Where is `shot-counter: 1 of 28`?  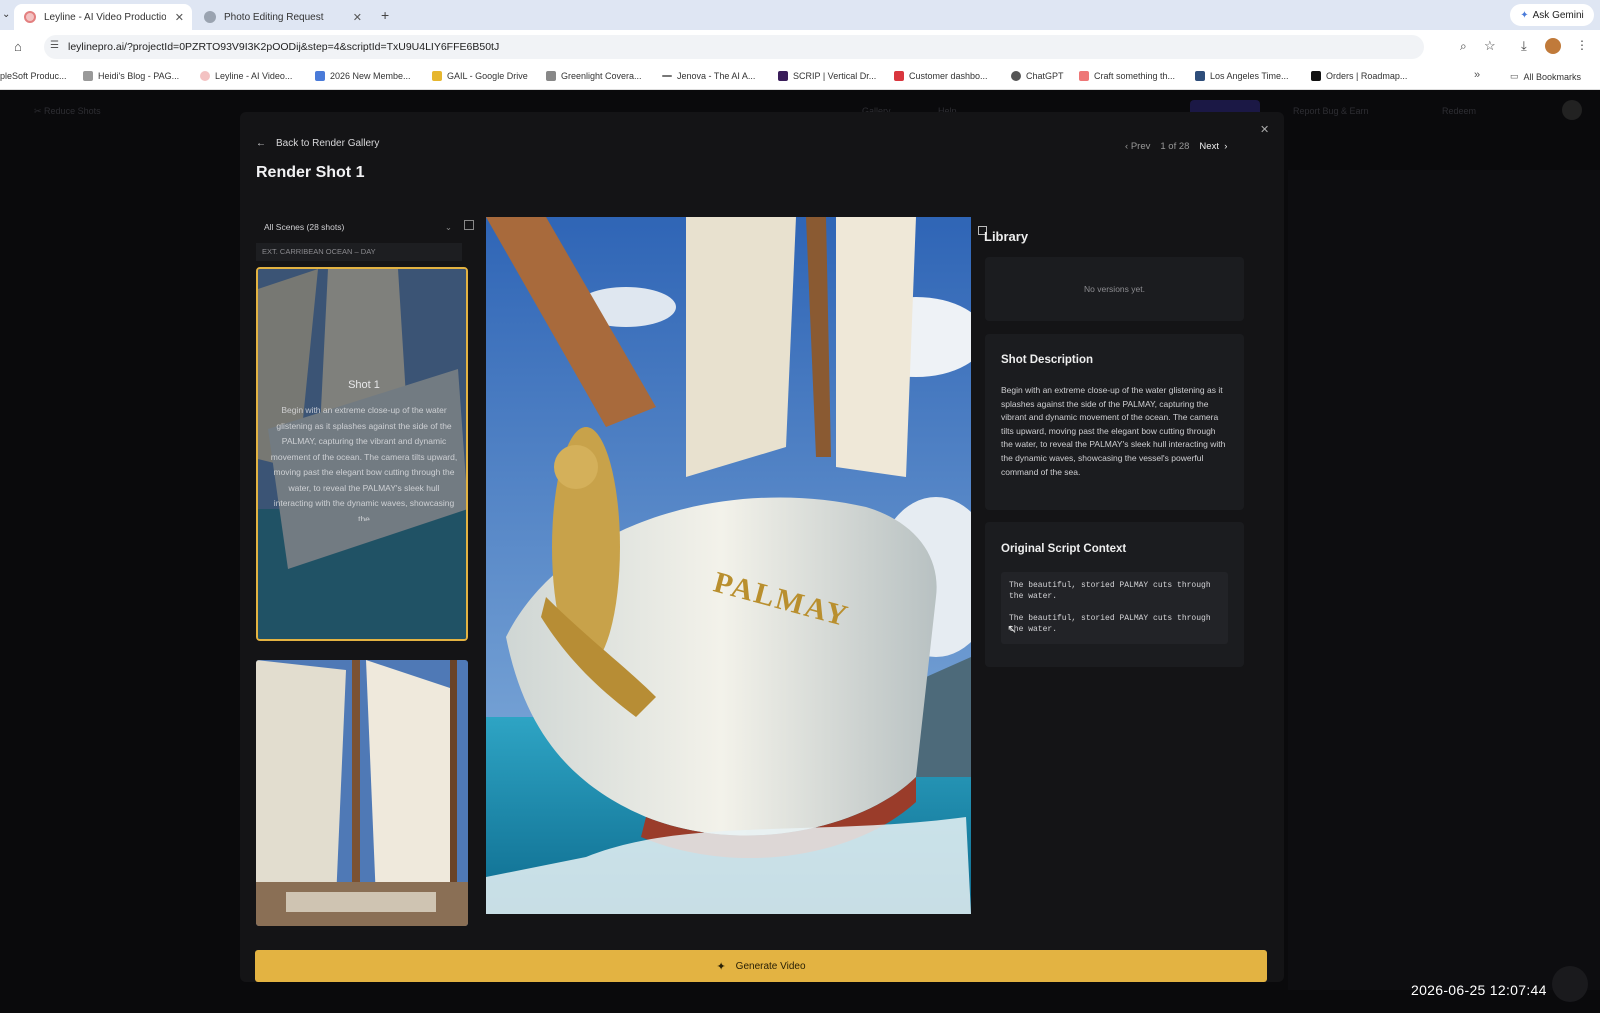
shot-counter: 1 of 28 is located at coordinates (1175, 146).